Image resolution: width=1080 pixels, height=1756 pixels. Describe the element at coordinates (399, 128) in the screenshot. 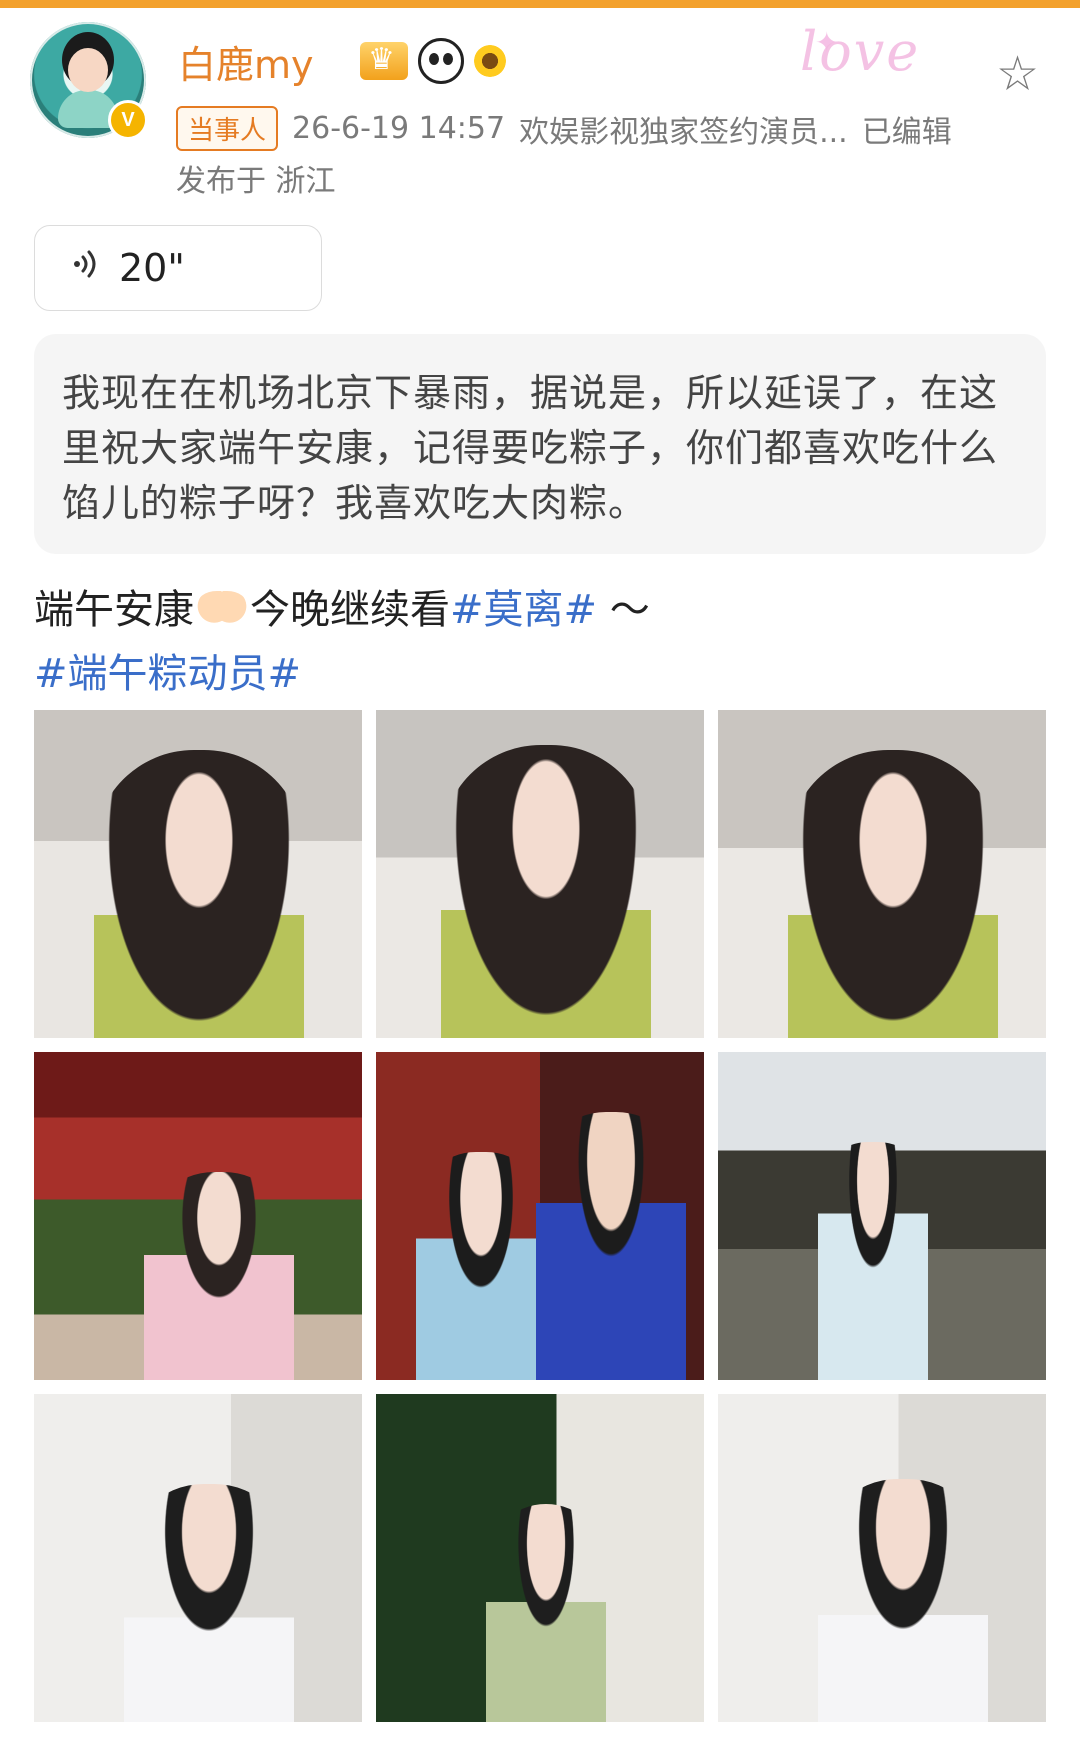

I see `post-time: 26-6-19 14:57` at that location.